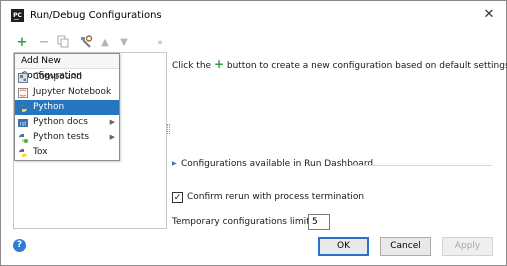 The image size is (507, 266). I want to click on expand-arrow-icon: ▶, so click(174, 163).